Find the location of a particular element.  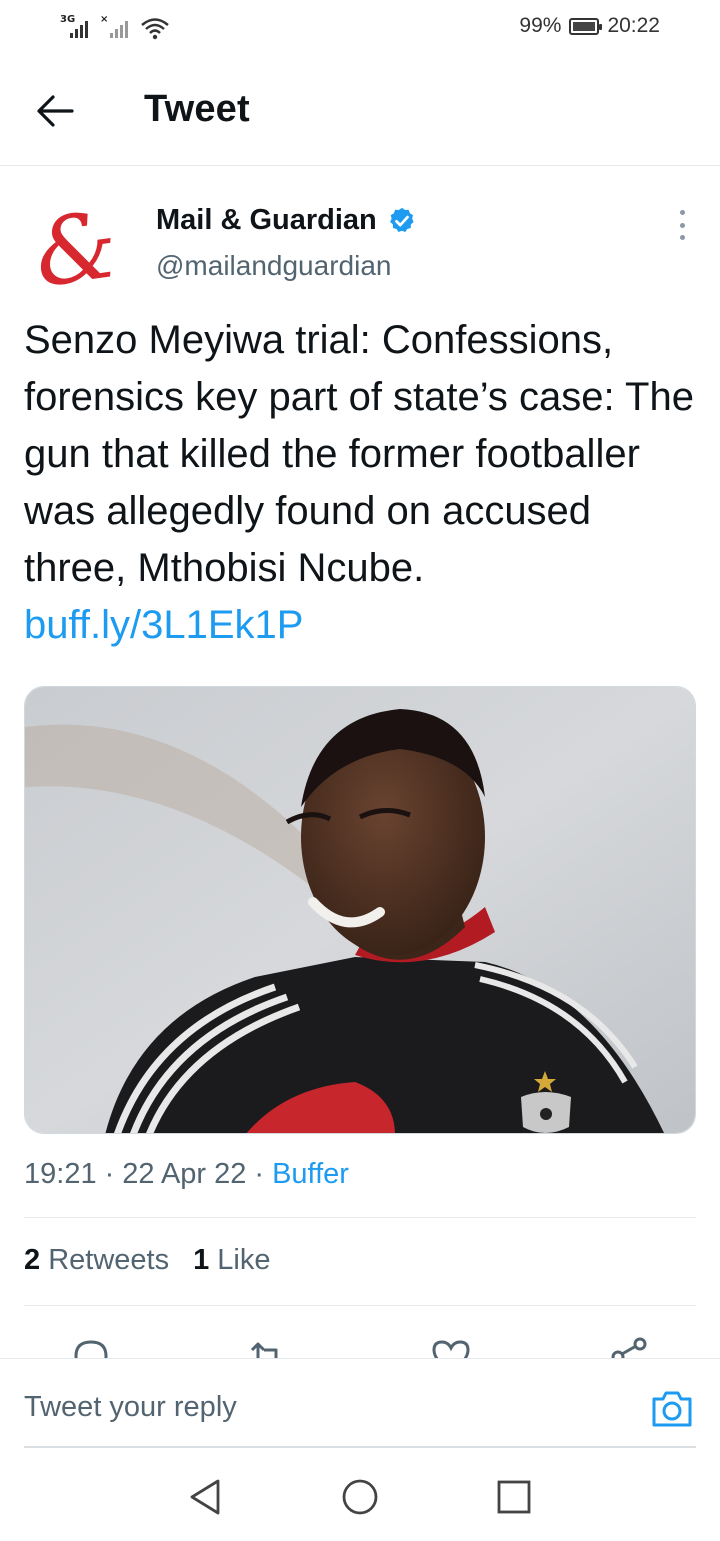

nav-home-icon is located at coordinates (360, 1497).